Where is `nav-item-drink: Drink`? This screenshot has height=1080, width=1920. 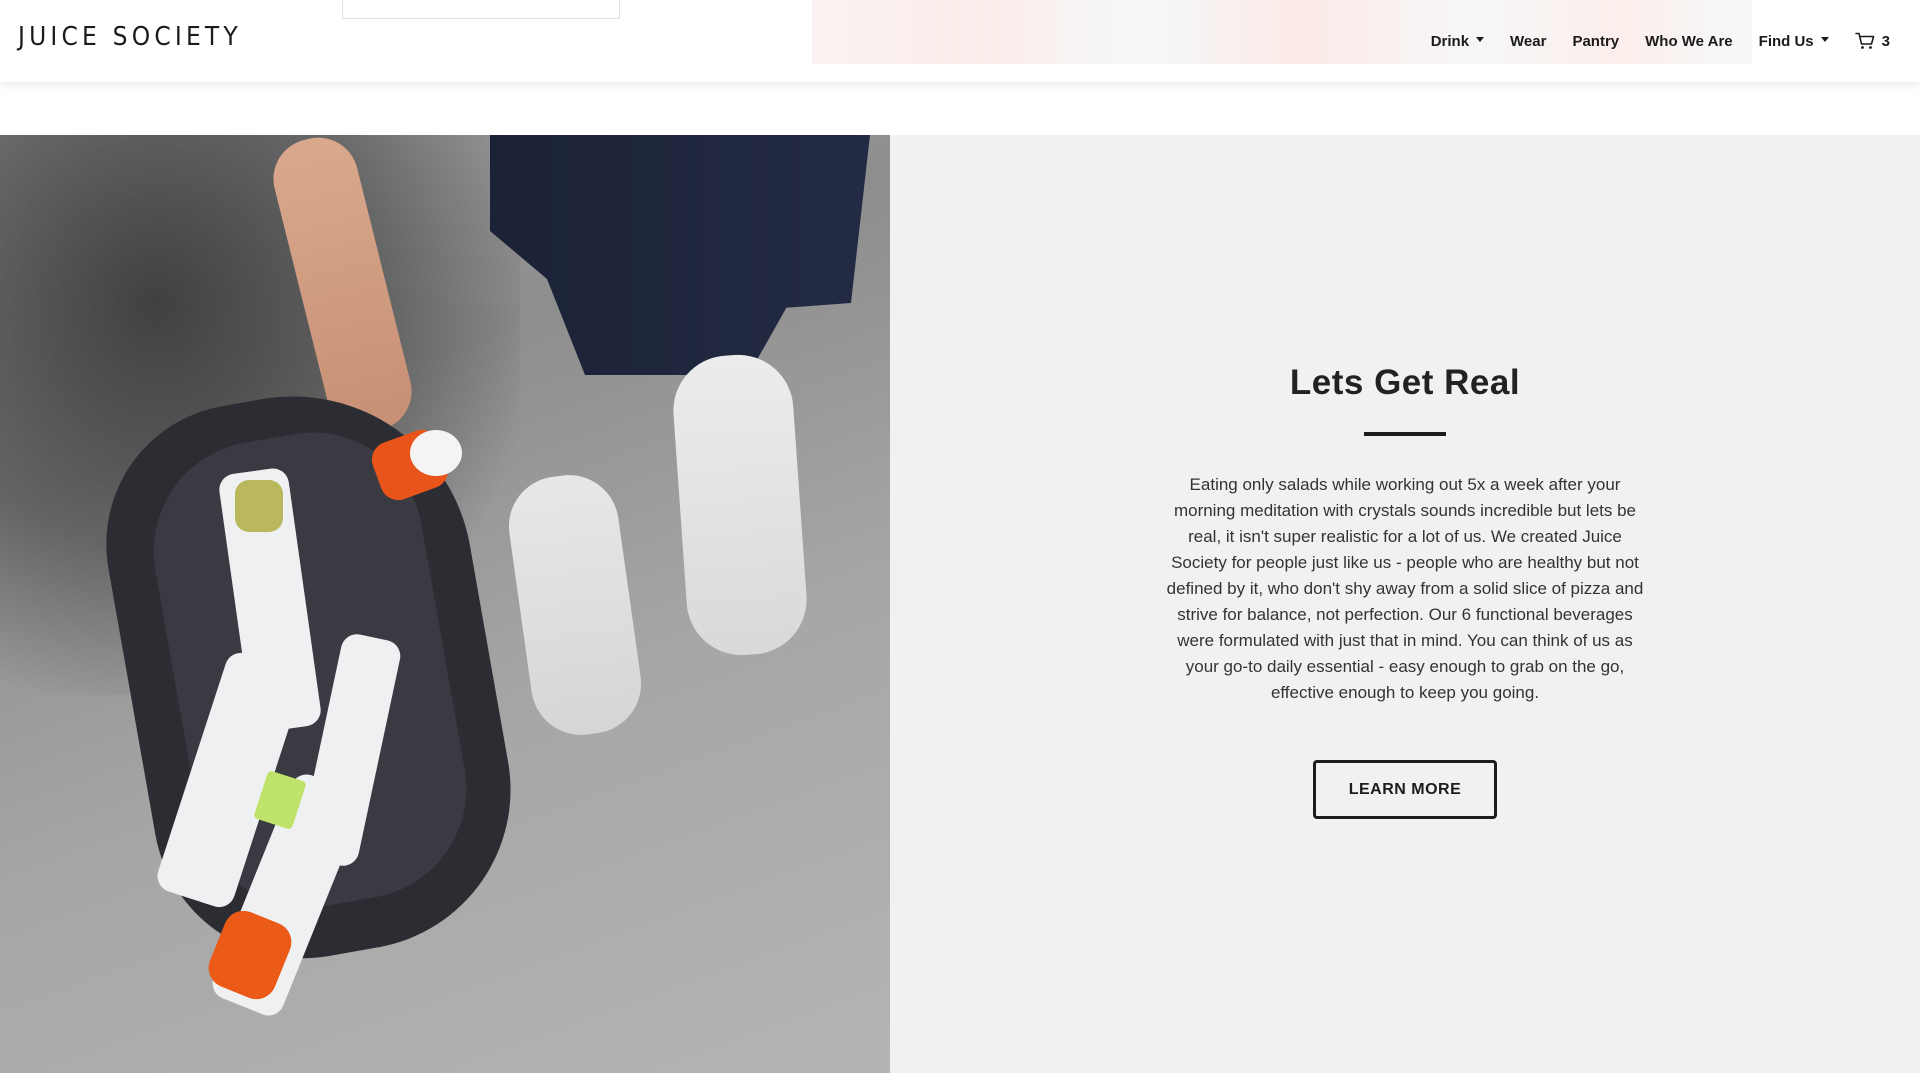 nav-item-drink: Drink is located at coordinates (1457, 41).